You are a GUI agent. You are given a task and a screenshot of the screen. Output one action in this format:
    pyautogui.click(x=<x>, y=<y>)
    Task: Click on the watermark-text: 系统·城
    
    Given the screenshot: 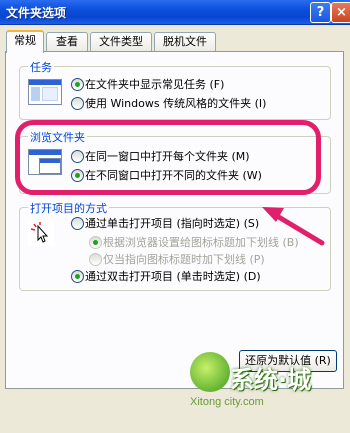 What is the action you would take?
    pyautogui.click(x=271, y=380)
    